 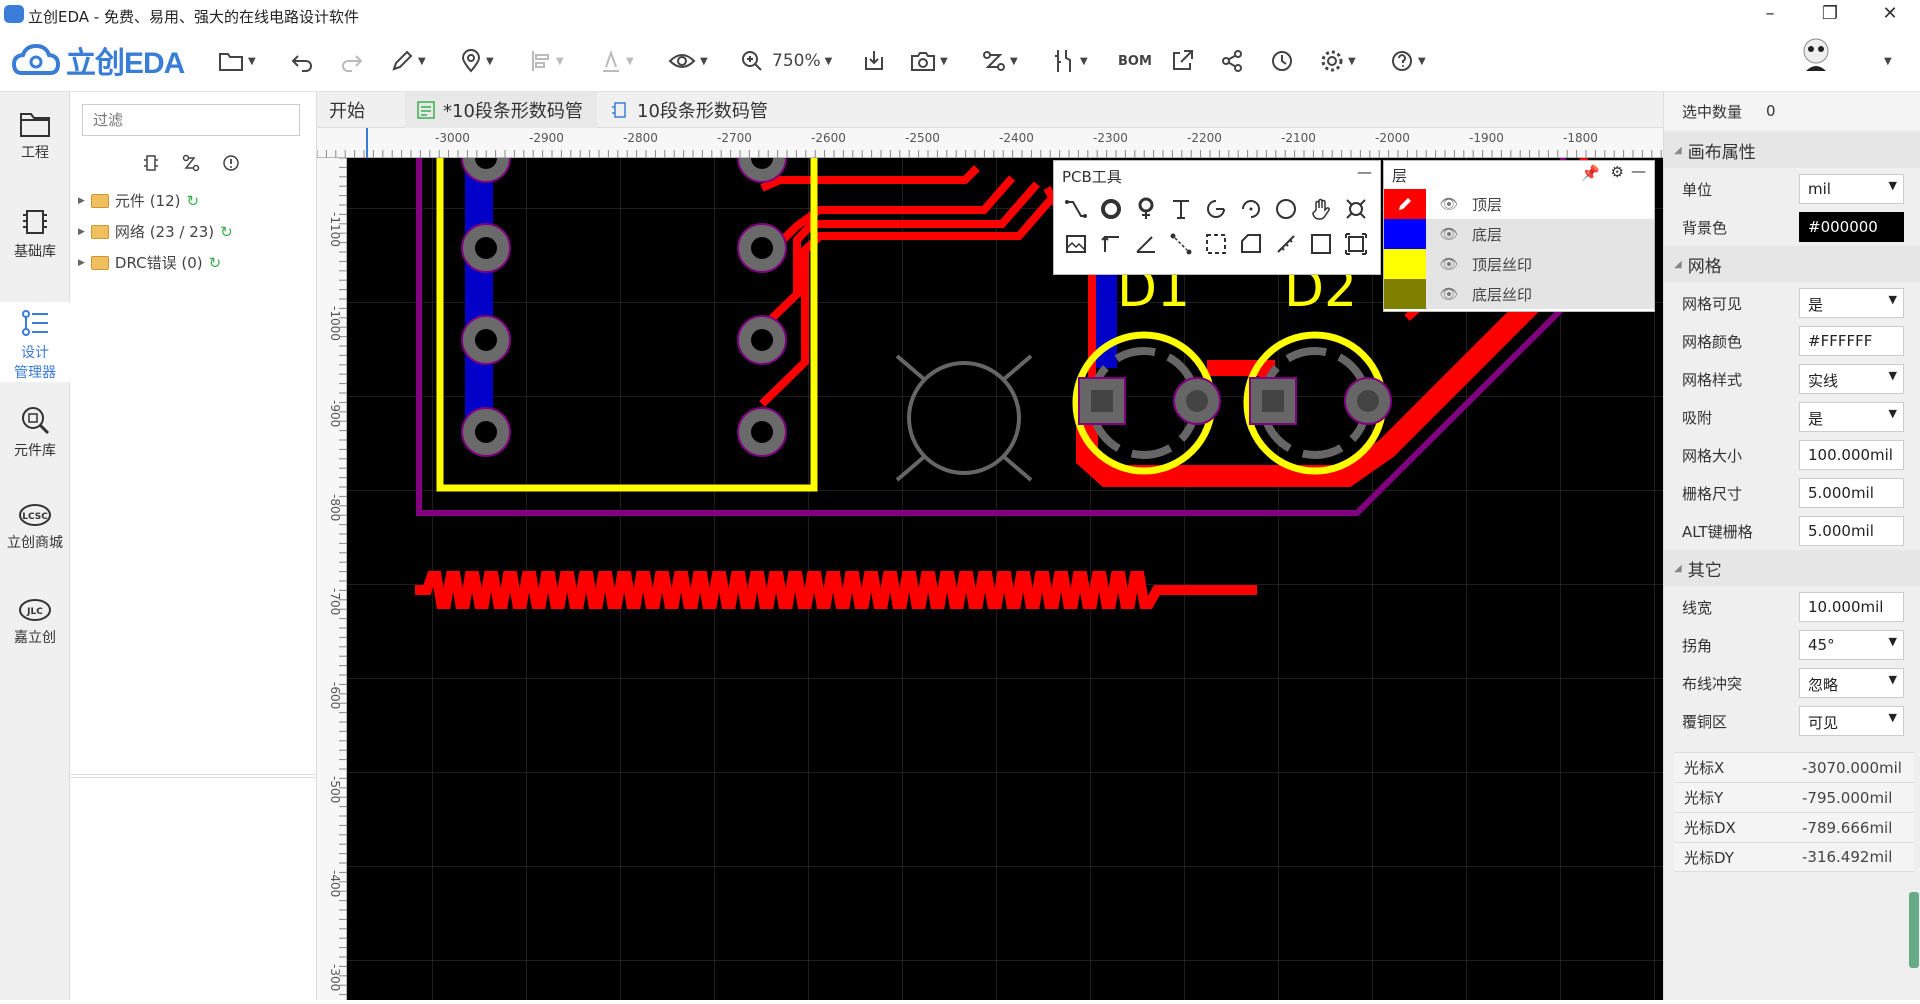 What do you see at coordinates (1830, 13) in the screenshot?
I see `restore-button: ❐` at bounding box center [1830, 13].